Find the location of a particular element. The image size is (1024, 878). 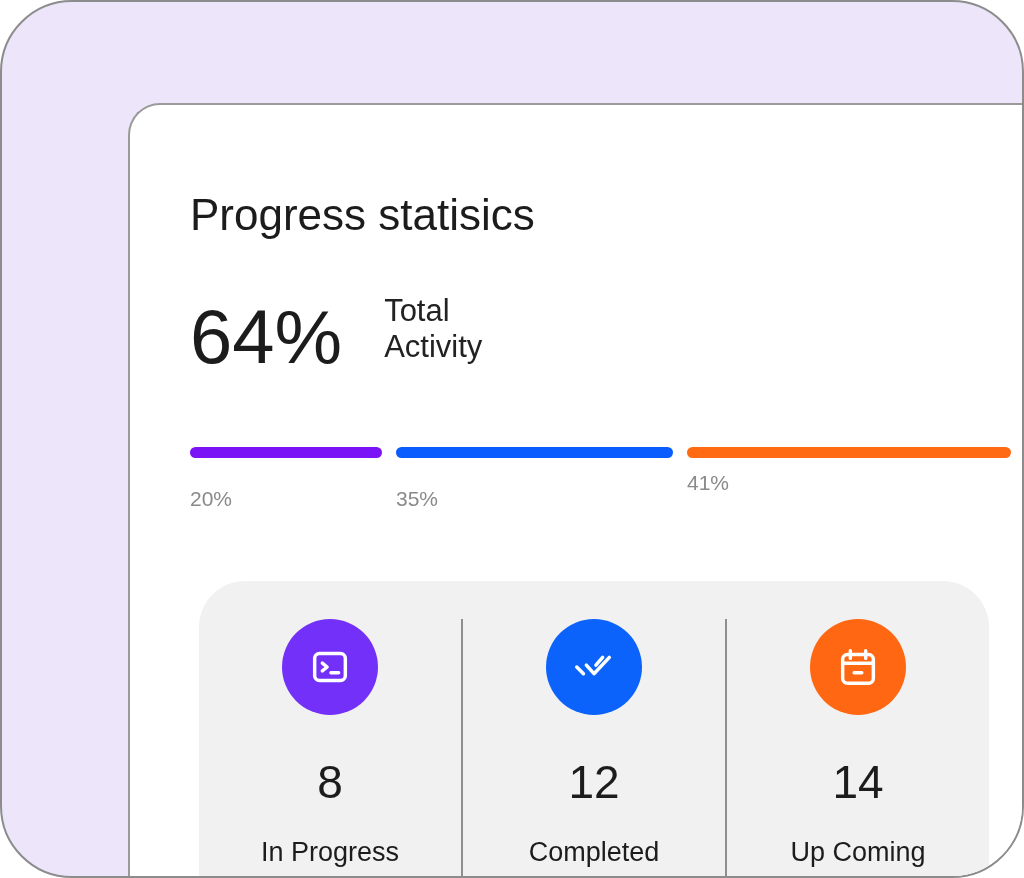

stat-count: 12 is located at coordinates (594, 782).